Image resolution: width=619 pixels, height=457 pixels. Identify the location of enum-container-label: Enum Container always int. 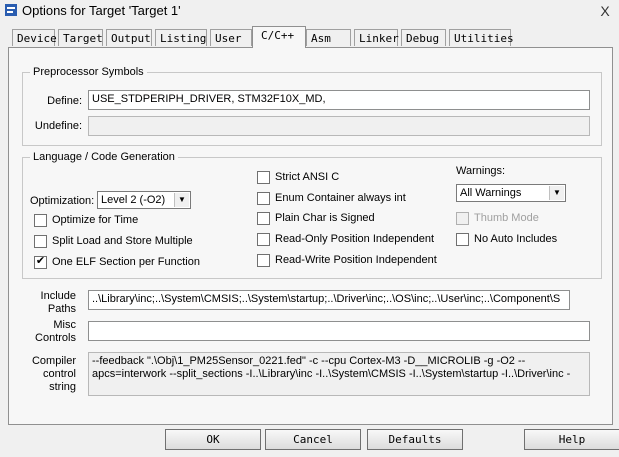
(340, 198).